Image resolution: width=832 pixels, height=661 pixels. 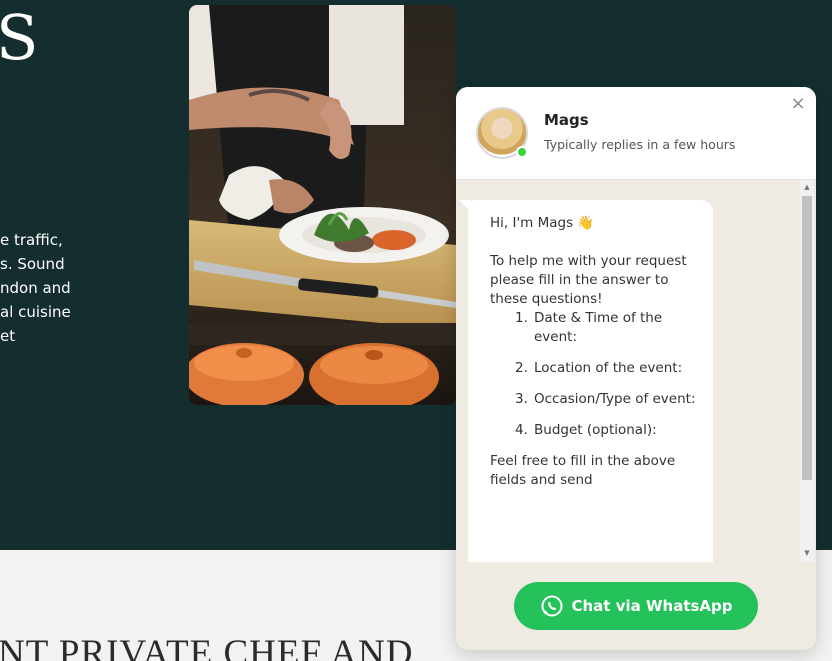 I want to click on question-number: 2., so click(x=521, y=368).